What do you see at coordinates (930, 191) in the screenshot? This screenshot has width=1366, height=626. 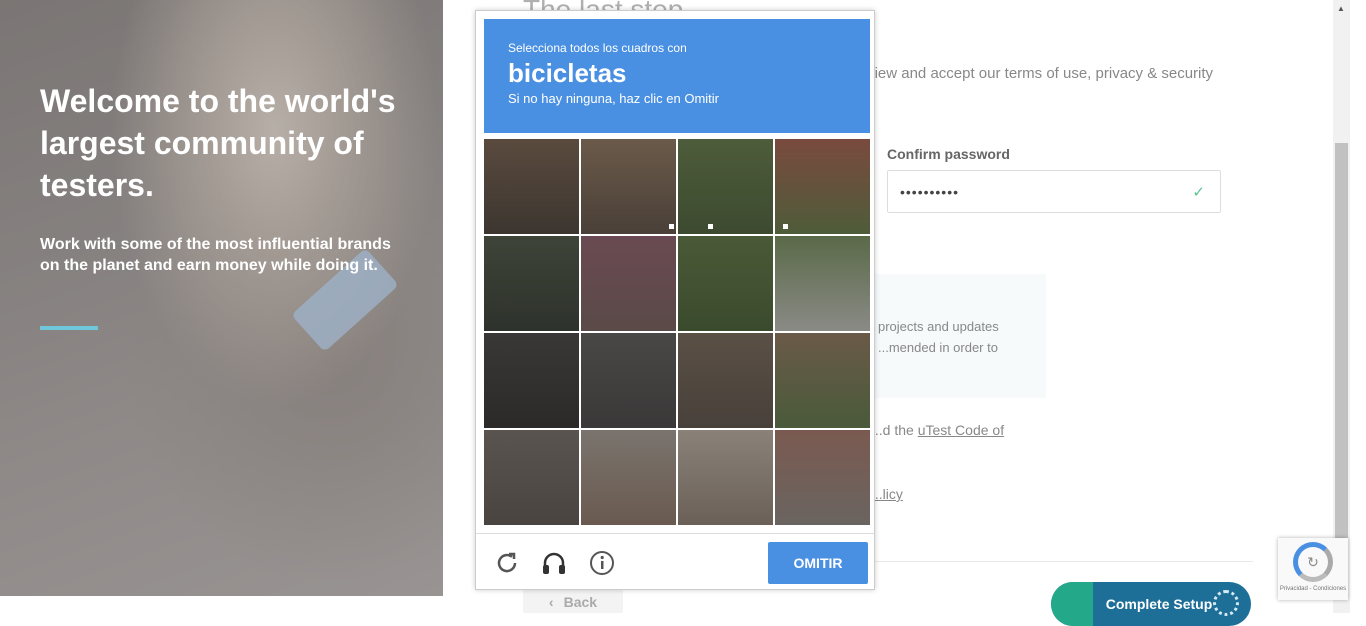 I see `confirm-password-value: ••••••••••` at bounding box center [930, 191].